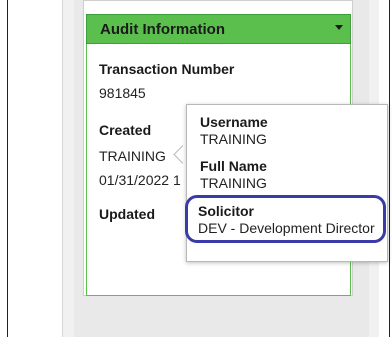 The height and width of the screenshot is (337, 392). I want to click on created-date-value: 01/31/2022 1, so click(140, 180).